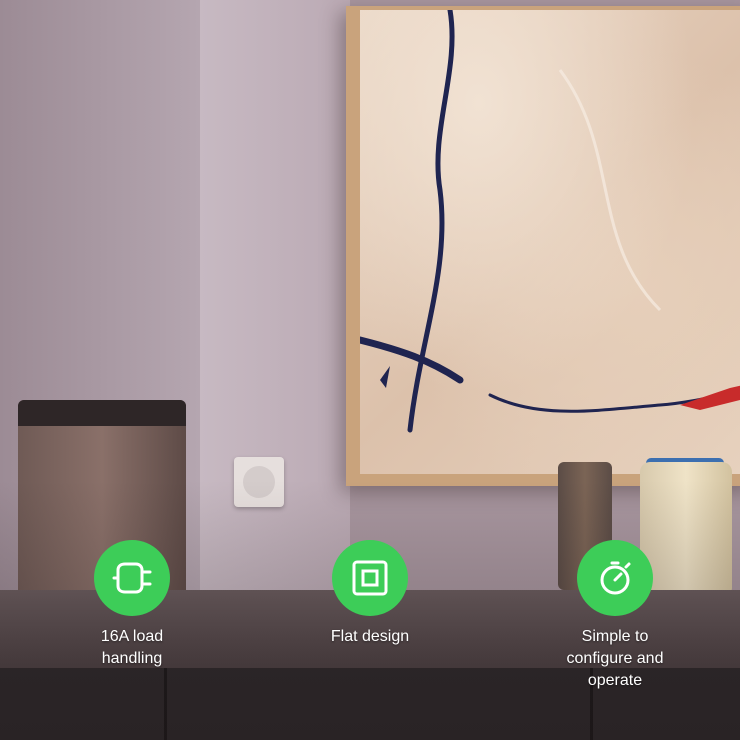 The width and height of the screenshot is (740, 740). Describe the element at coordinates (132, 647) in the screenshot. I see `feature-label: 16A load handling` at that location.